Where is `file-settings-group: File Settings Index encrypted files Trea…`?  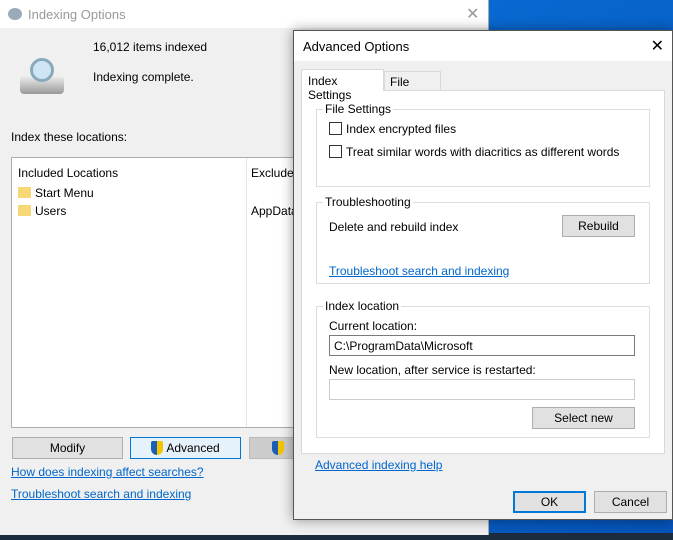 file-settings-group: File Settings Index encrypted files Trea… is located at coordinates (483, 144).